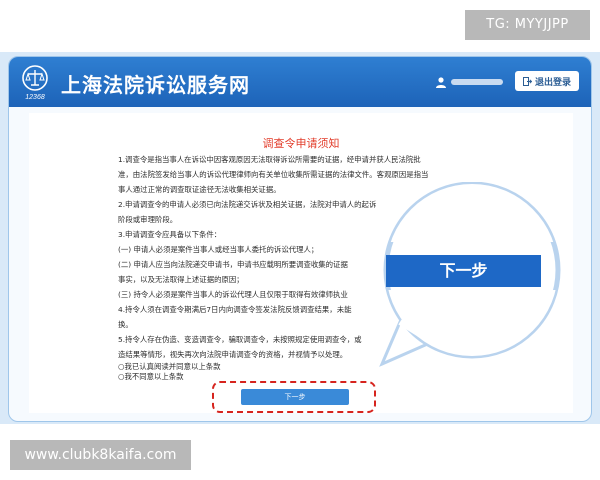 This screenshot has width=600, height=480. What do you see at coordinates (463, 271) in the screenshot?
I see `zoomed-next-step-button: 下一步` at bounding box center [463, 271].